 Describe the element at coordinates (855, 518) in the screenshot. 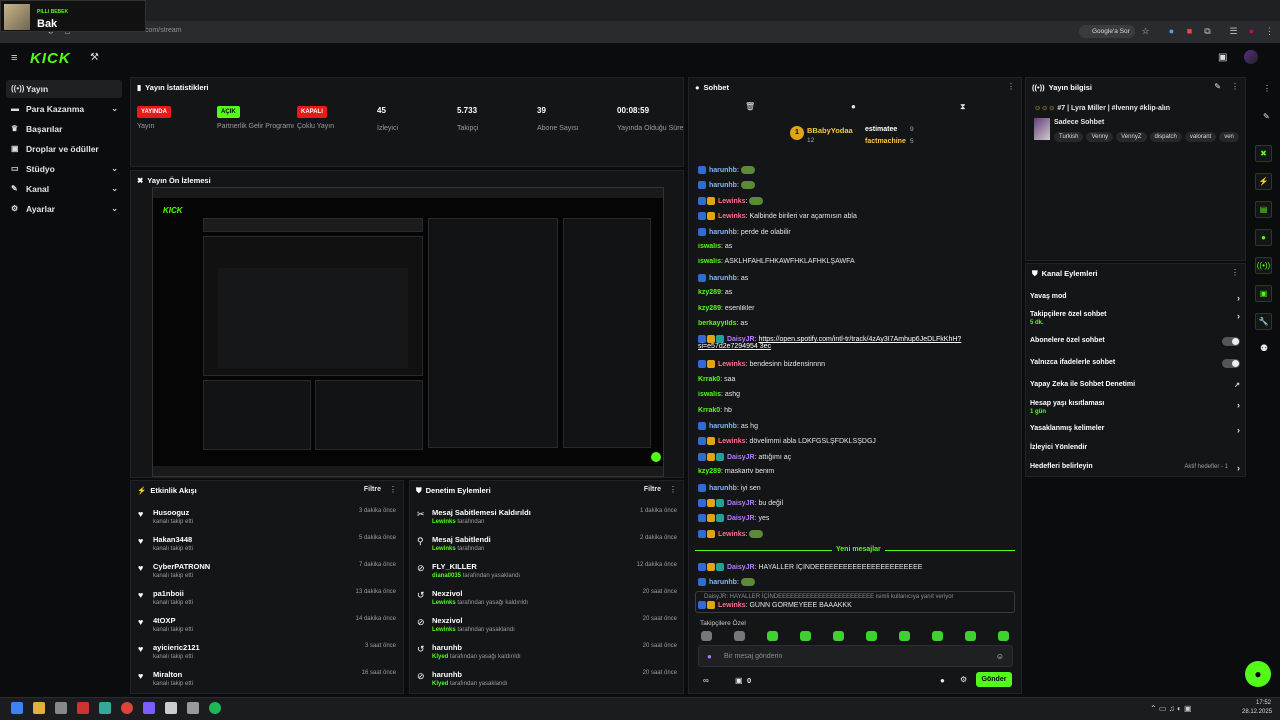

I see `chat-message: DaisyJR: yes` at that location.